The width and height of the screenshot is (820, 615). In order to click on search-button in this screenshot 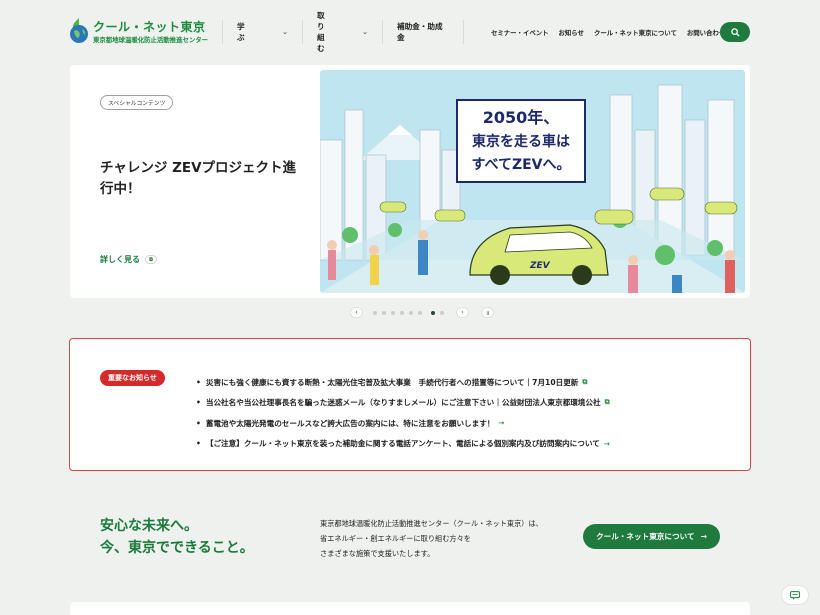, I will do `click(735, 32)`.